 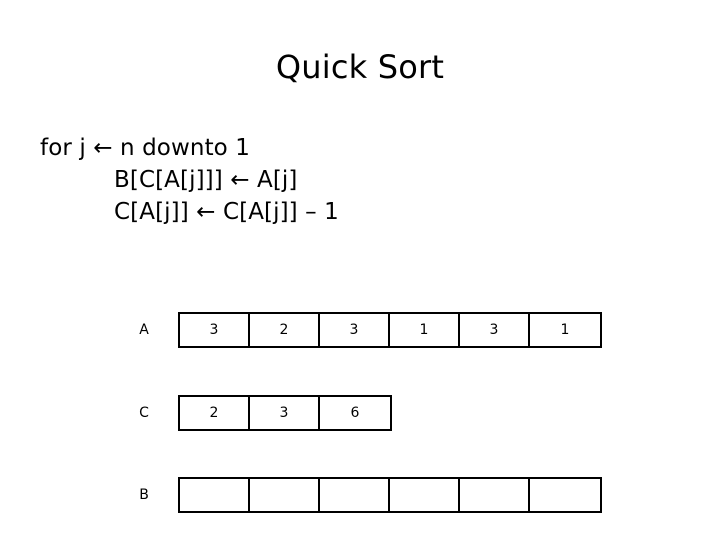 What do you see at coordinates (144, 330) in the screenshot?
I see `array-label-a: A` at bounding box center [144, 330].